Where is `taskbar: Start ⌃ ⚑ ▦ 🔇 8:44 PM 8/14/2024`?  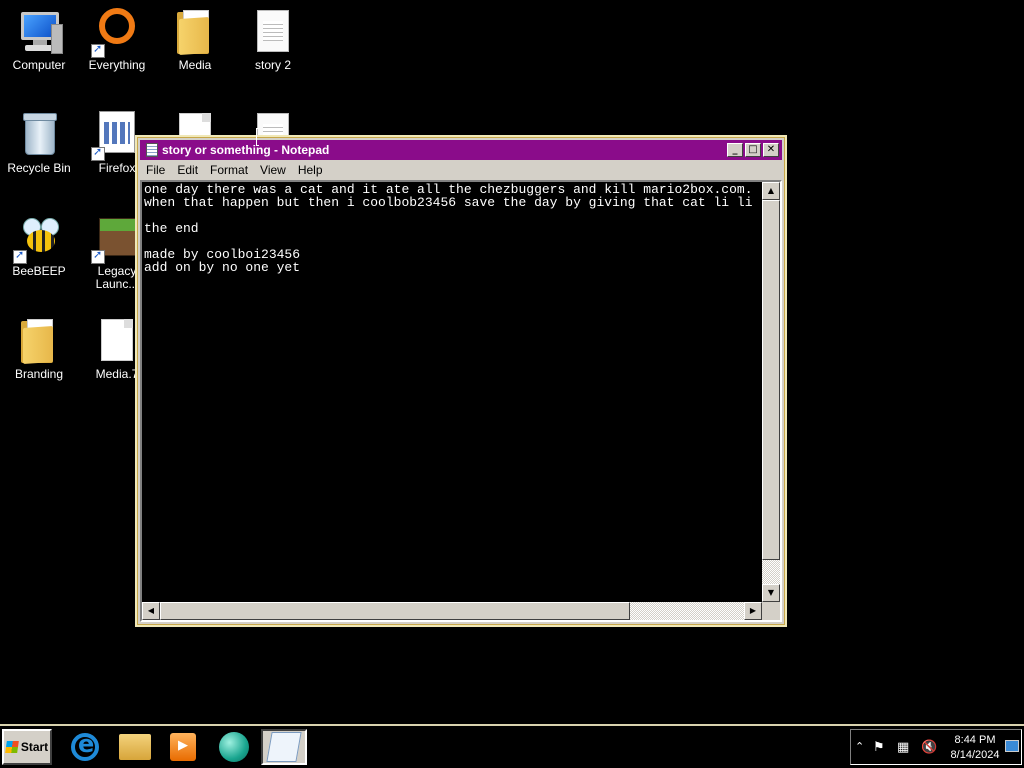 taskbar: Start ⌃ ⚑ ▦ 🔇 8:44 PM 8/14/2024 is located at coordinates (512, 746).